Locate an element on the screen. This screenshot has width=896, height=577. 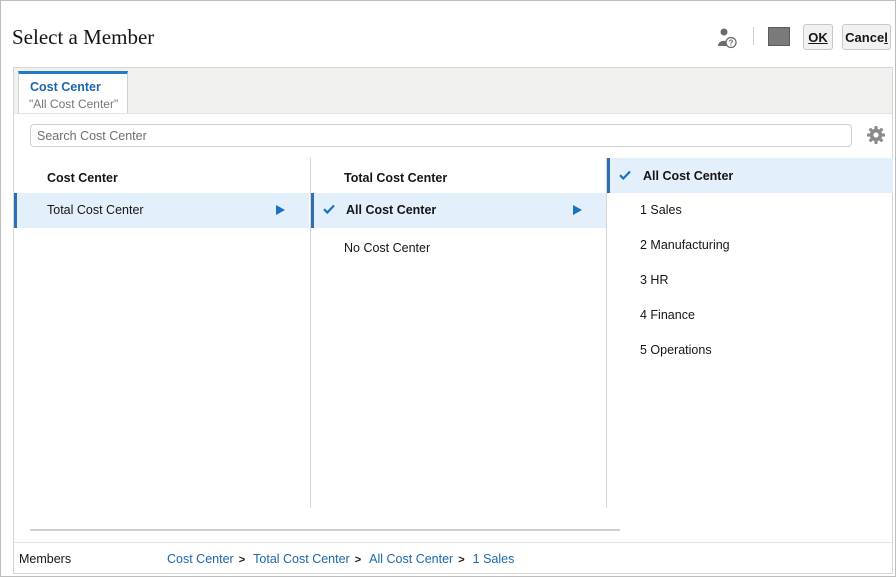
list-item-label: No Cost Center is located at coordinates (387, 248).